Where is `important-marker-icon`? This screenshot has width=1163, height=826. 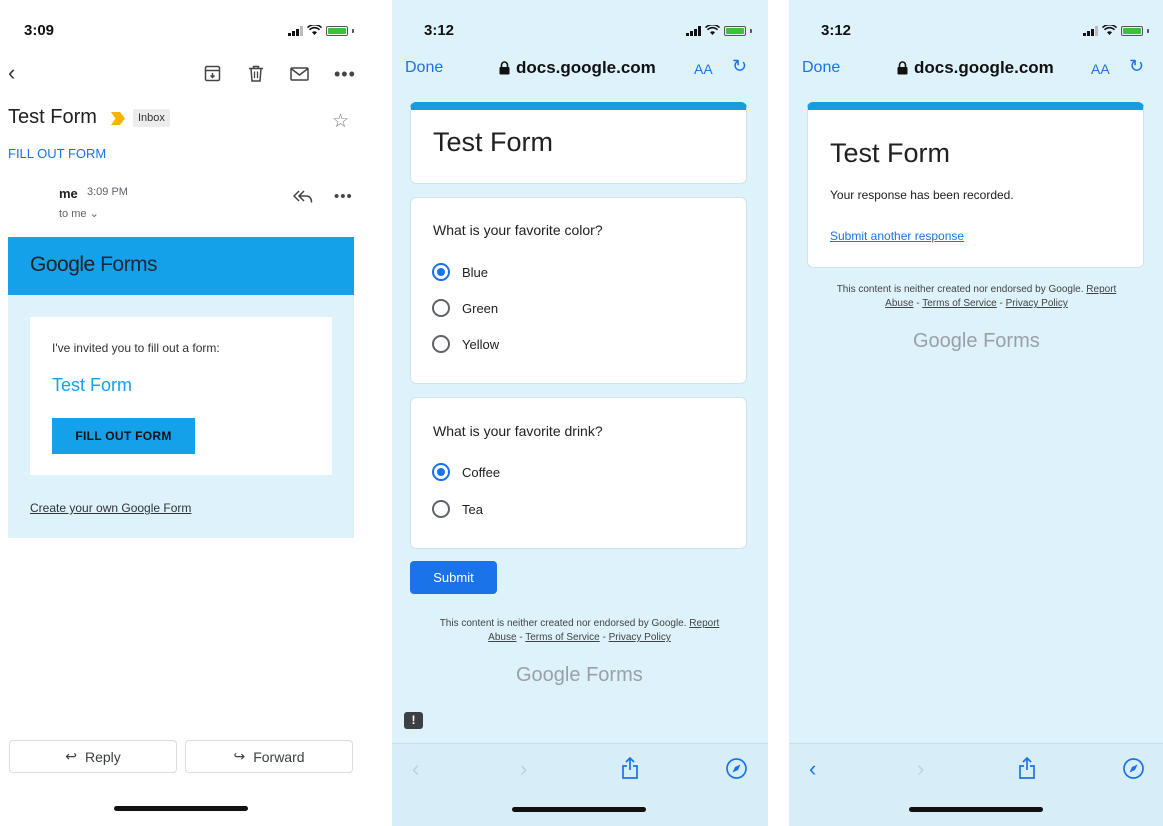
important-marker-icon is located at coordinates (118, 118).